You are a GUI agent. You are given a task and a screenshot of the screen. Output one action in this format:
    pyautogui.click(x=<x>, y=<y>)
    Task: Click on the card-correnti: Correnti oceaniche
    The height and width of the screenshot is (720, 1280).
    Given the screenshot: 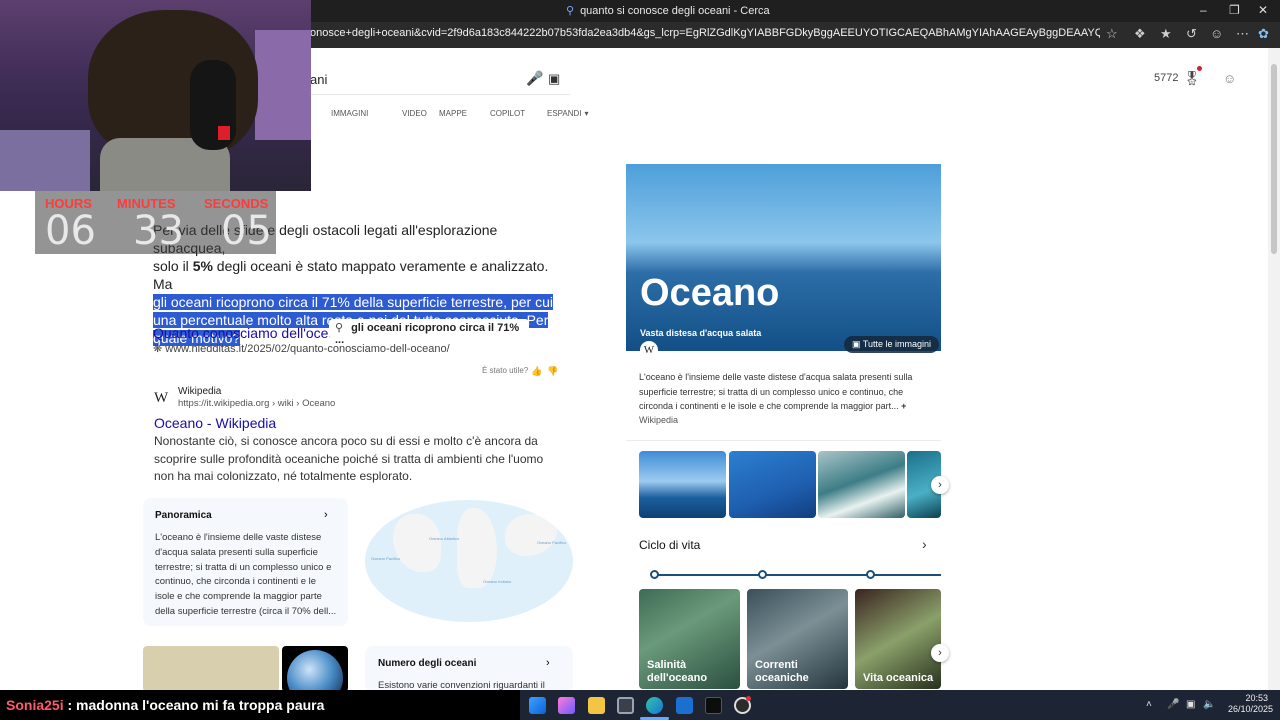 What is the action you would take?
    pyautogui.click(x=797, y=639)
    